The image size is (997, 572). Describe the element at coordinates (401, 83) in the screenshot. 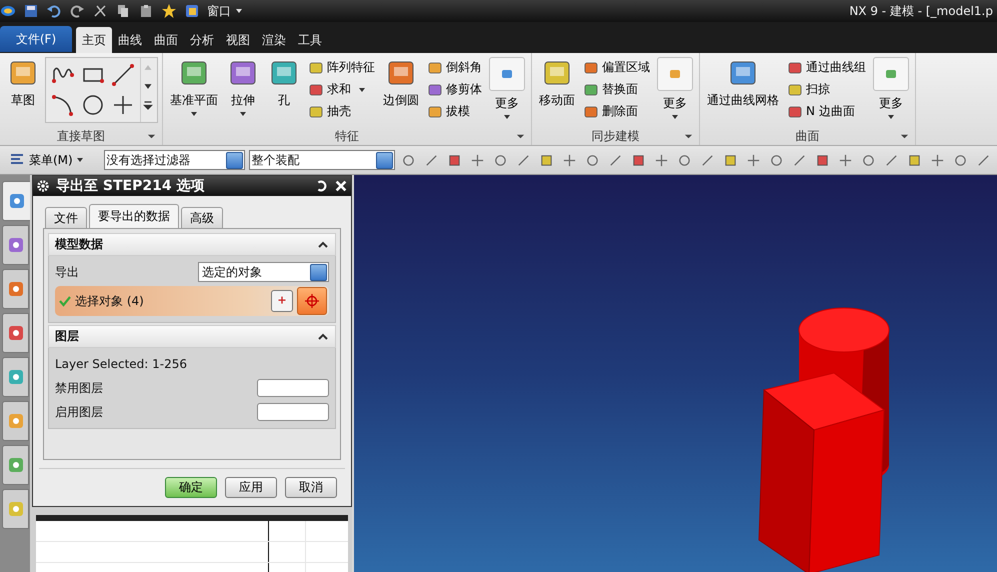

I see `ribbon-button: 边倒圆` at that location.